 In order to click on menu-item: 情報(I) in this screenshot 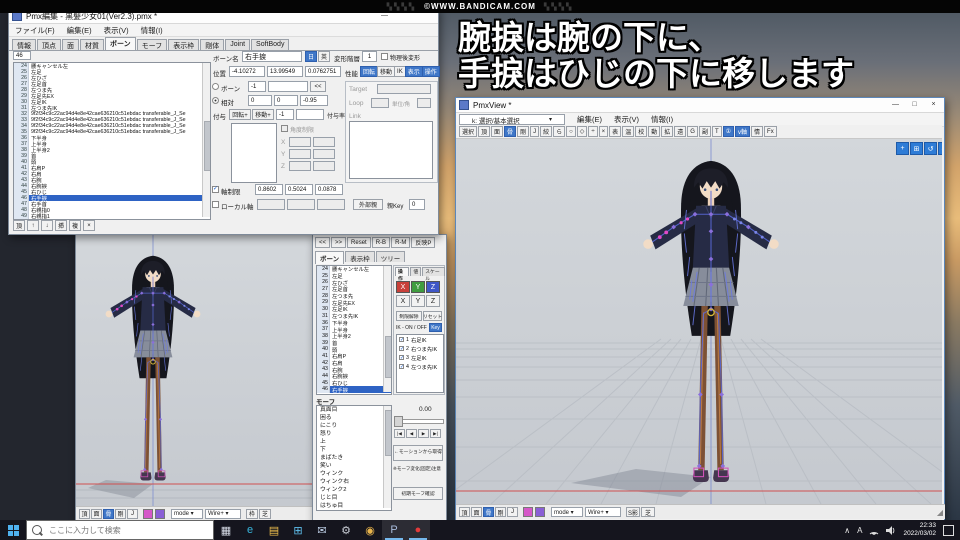, I will do `click(152, 30)`.